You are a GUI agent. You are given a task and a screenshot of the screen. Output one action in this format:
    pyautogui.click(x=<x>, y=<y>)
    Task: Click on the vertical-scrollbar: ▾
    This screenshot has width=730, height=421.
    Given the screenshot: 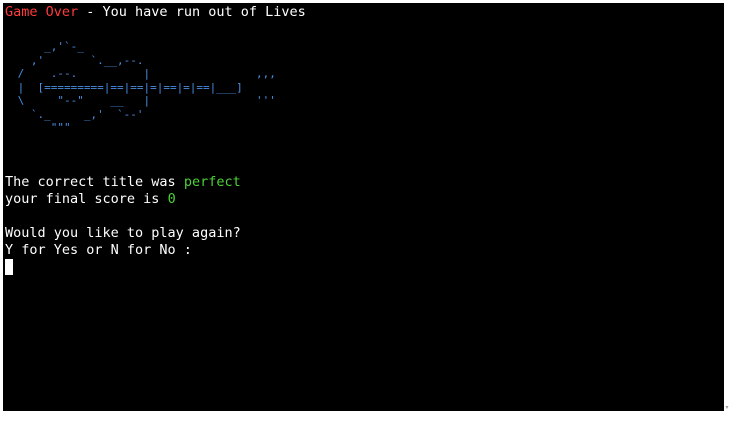 What is the action you would take?
    pyautogui.click(x=727, y=207)
    